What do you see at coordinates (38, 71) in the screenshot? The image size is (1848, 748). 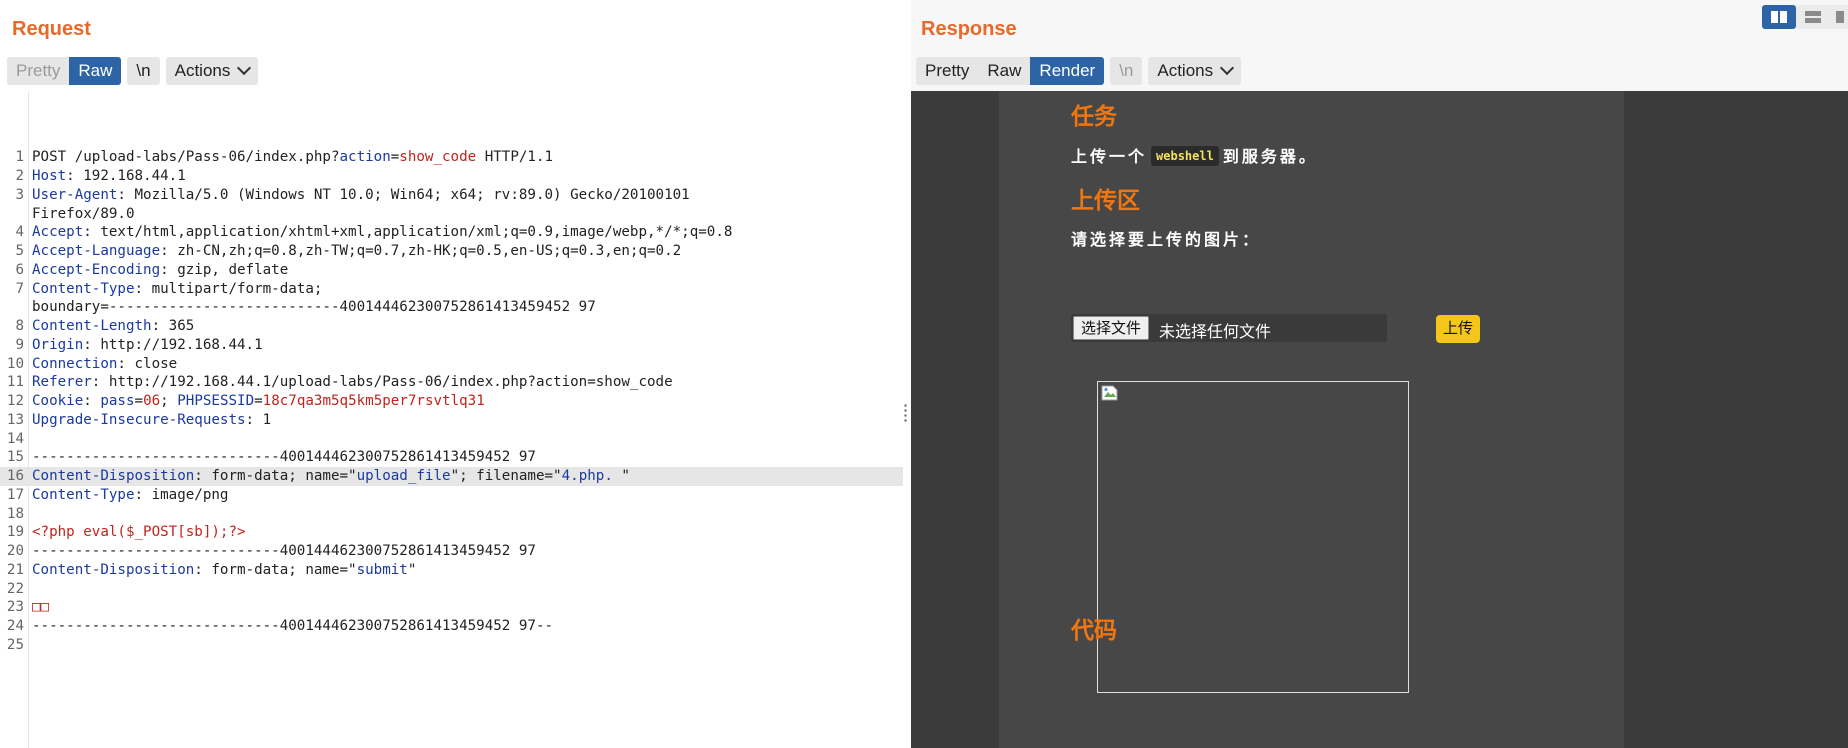 I see `request-tab-pretty: Pretty` at bounding box center [38, 71].